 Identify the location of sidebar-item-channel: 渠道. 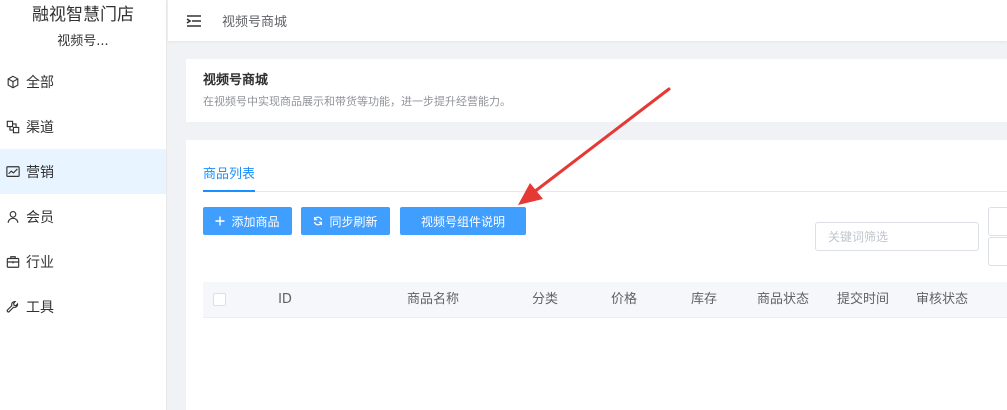
(83, 126).